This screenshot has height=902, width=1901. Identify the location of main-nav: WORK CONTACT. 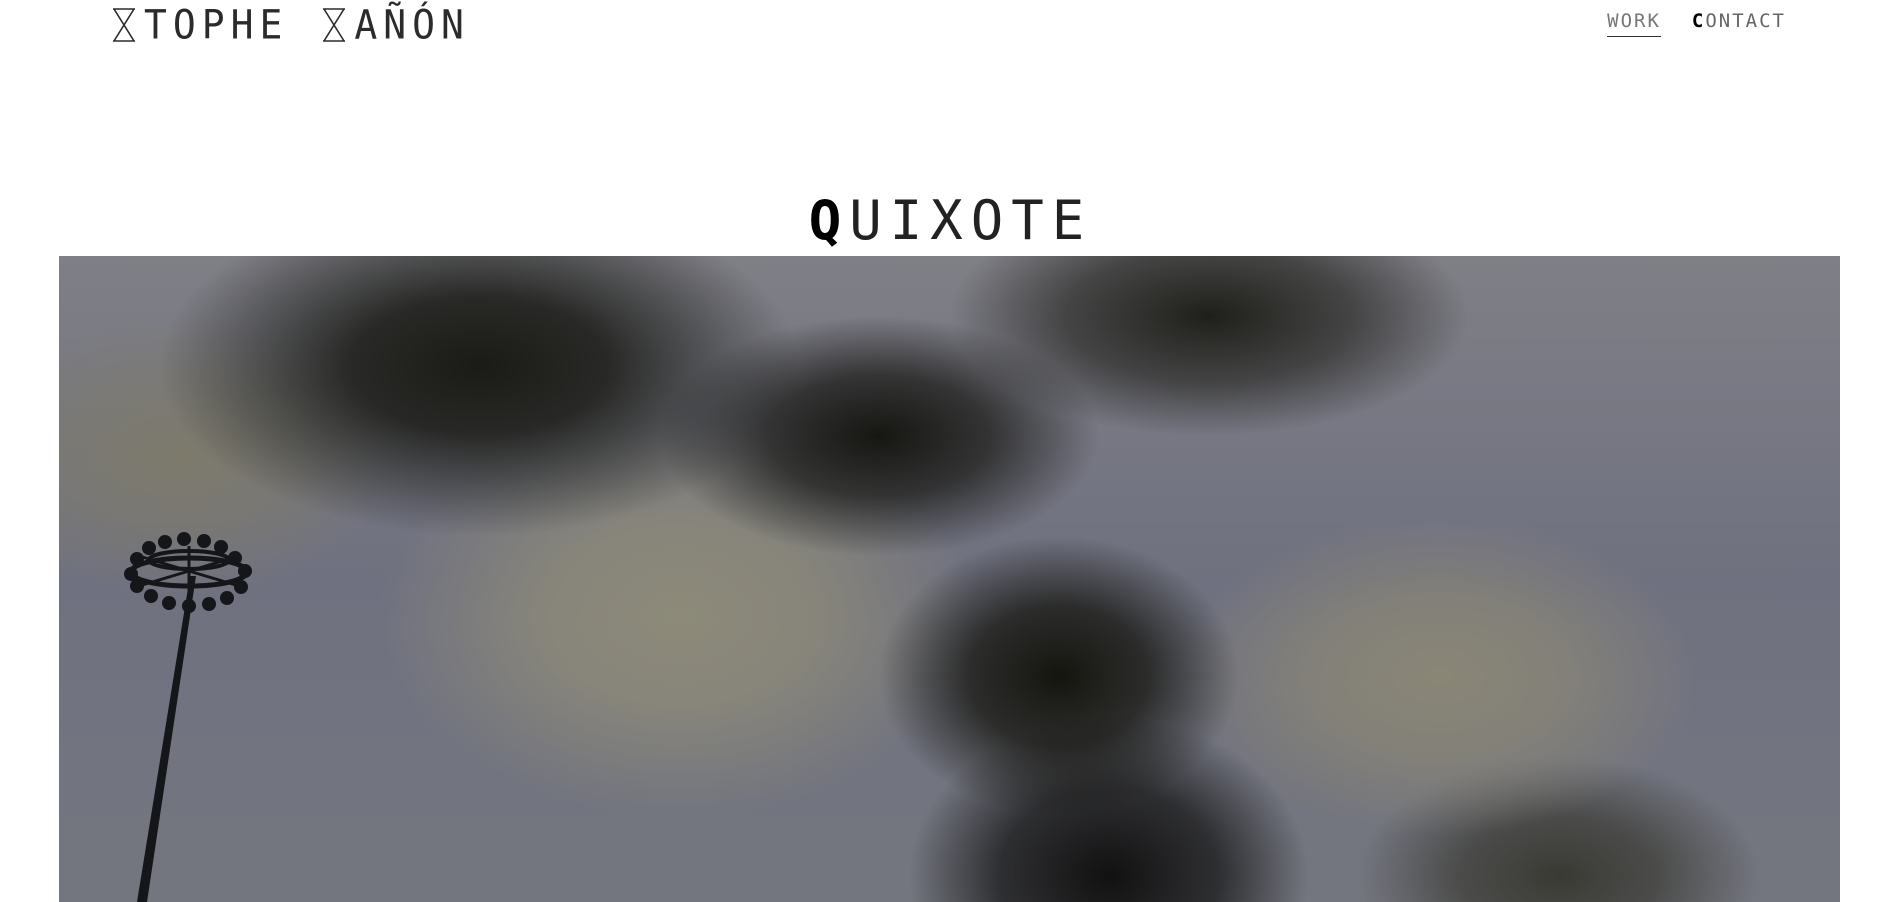
(1696, 23).